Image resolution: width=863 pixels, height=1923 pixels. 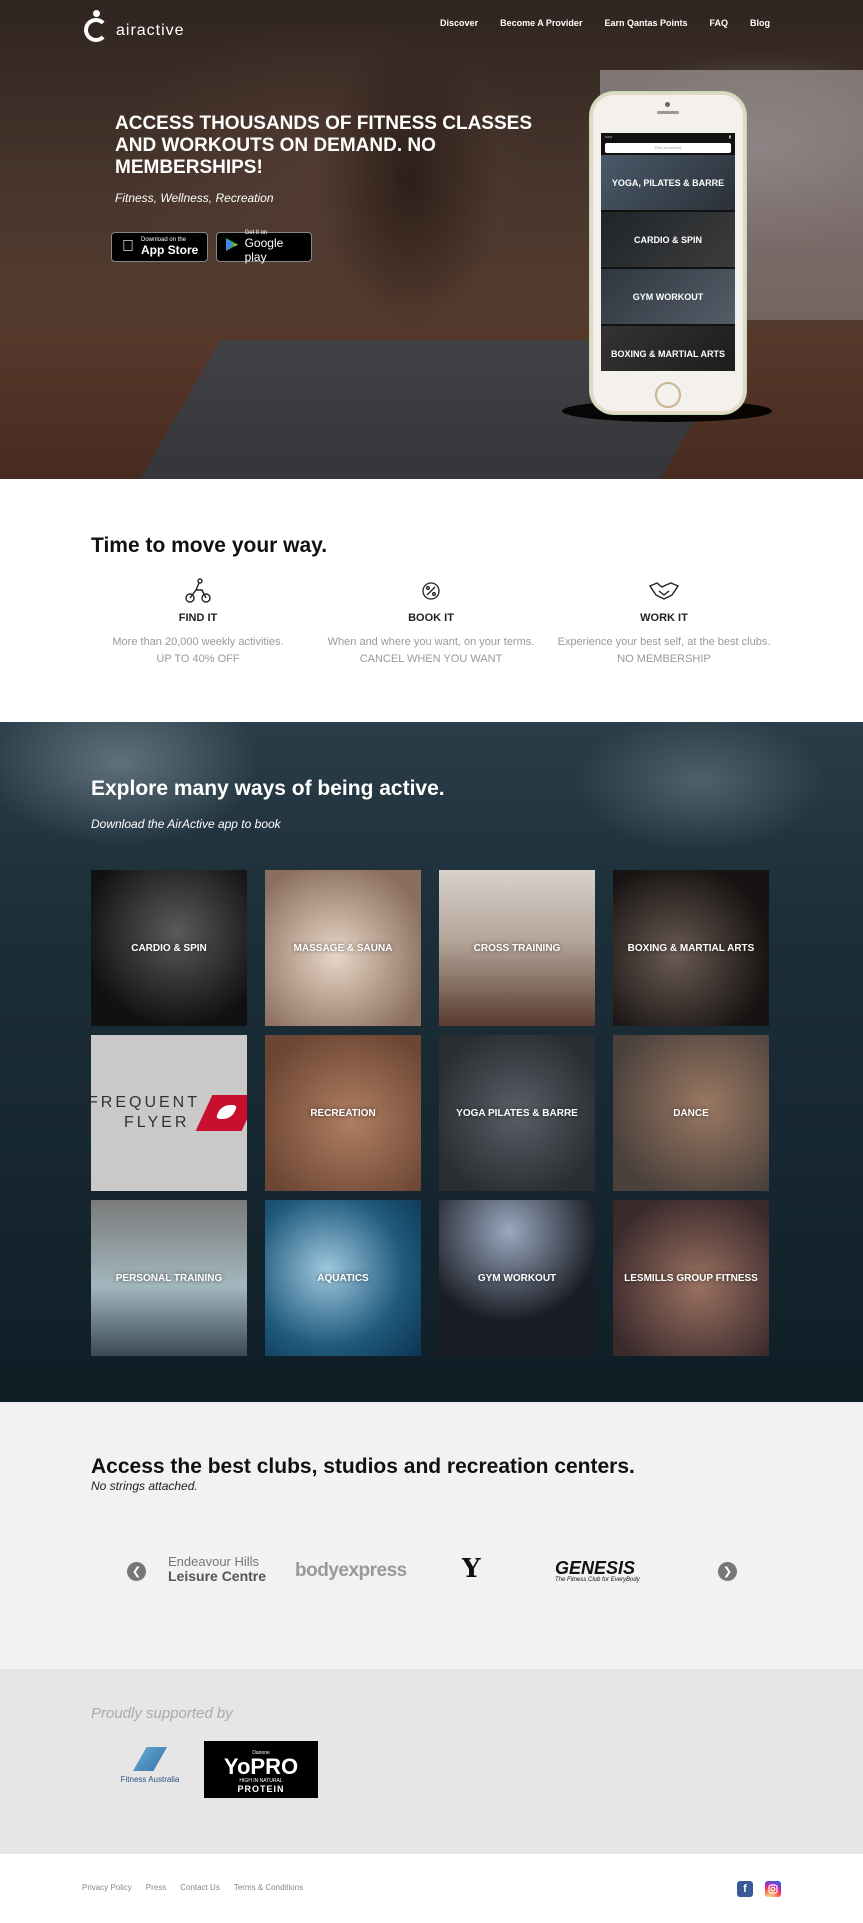 I want to click on percent-icon, so click(x=431, y=591).